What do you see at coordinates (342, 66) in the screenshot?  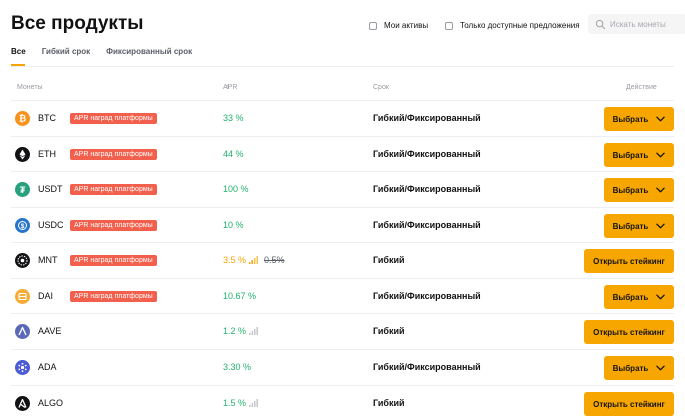 I see `tabs-divider` at bounding box center [342, 66].